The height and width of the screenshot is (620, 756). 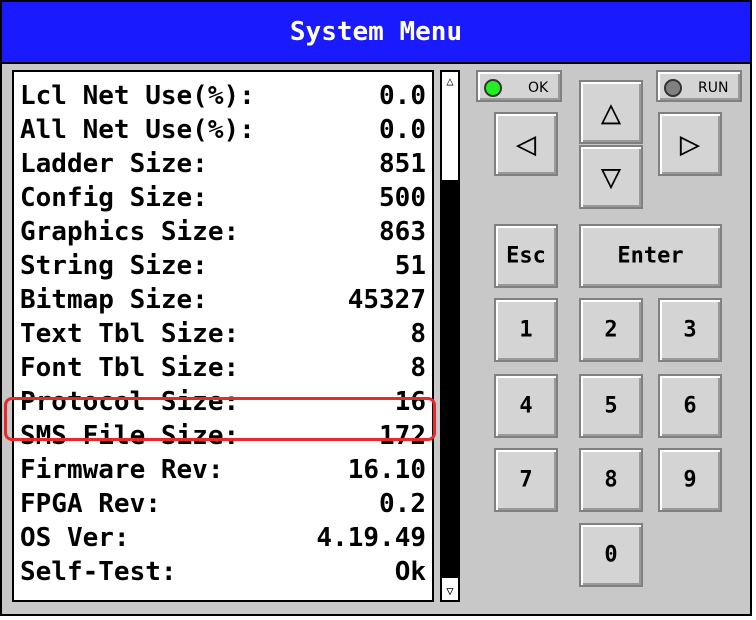 I want to click on key-7-button: 7, so click(x=526, y=480).